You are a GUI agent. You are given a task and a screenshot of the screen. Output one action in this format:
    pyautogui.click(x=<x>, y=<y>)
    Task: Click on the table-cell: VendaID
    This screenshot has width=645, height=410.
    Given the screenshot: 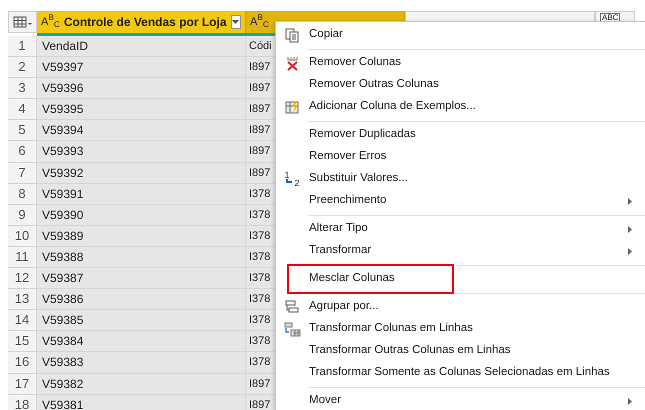 What is the action you would take?
    pyautogui.click(x=141, y=47)
    